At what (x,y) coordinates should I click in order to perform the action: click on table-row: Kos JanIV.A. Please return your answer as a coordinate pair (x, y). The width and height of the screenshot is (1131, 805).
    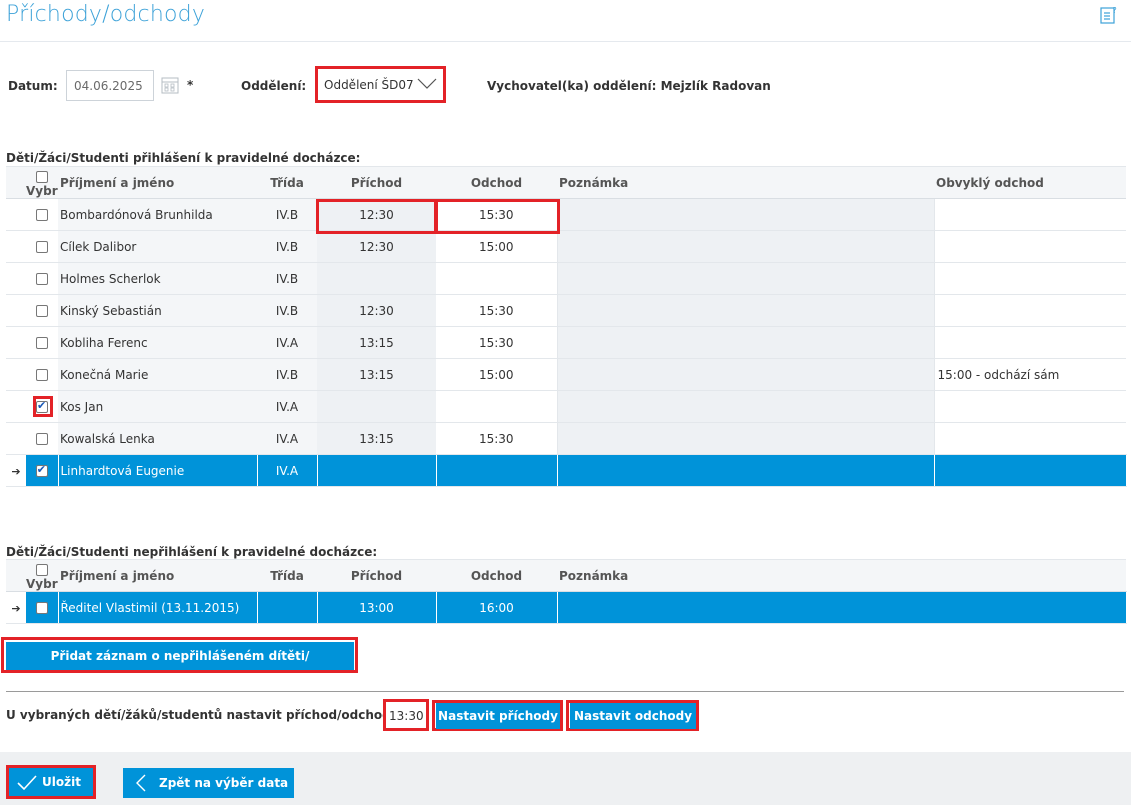
    Looking at the image, I should click on (566, 406).